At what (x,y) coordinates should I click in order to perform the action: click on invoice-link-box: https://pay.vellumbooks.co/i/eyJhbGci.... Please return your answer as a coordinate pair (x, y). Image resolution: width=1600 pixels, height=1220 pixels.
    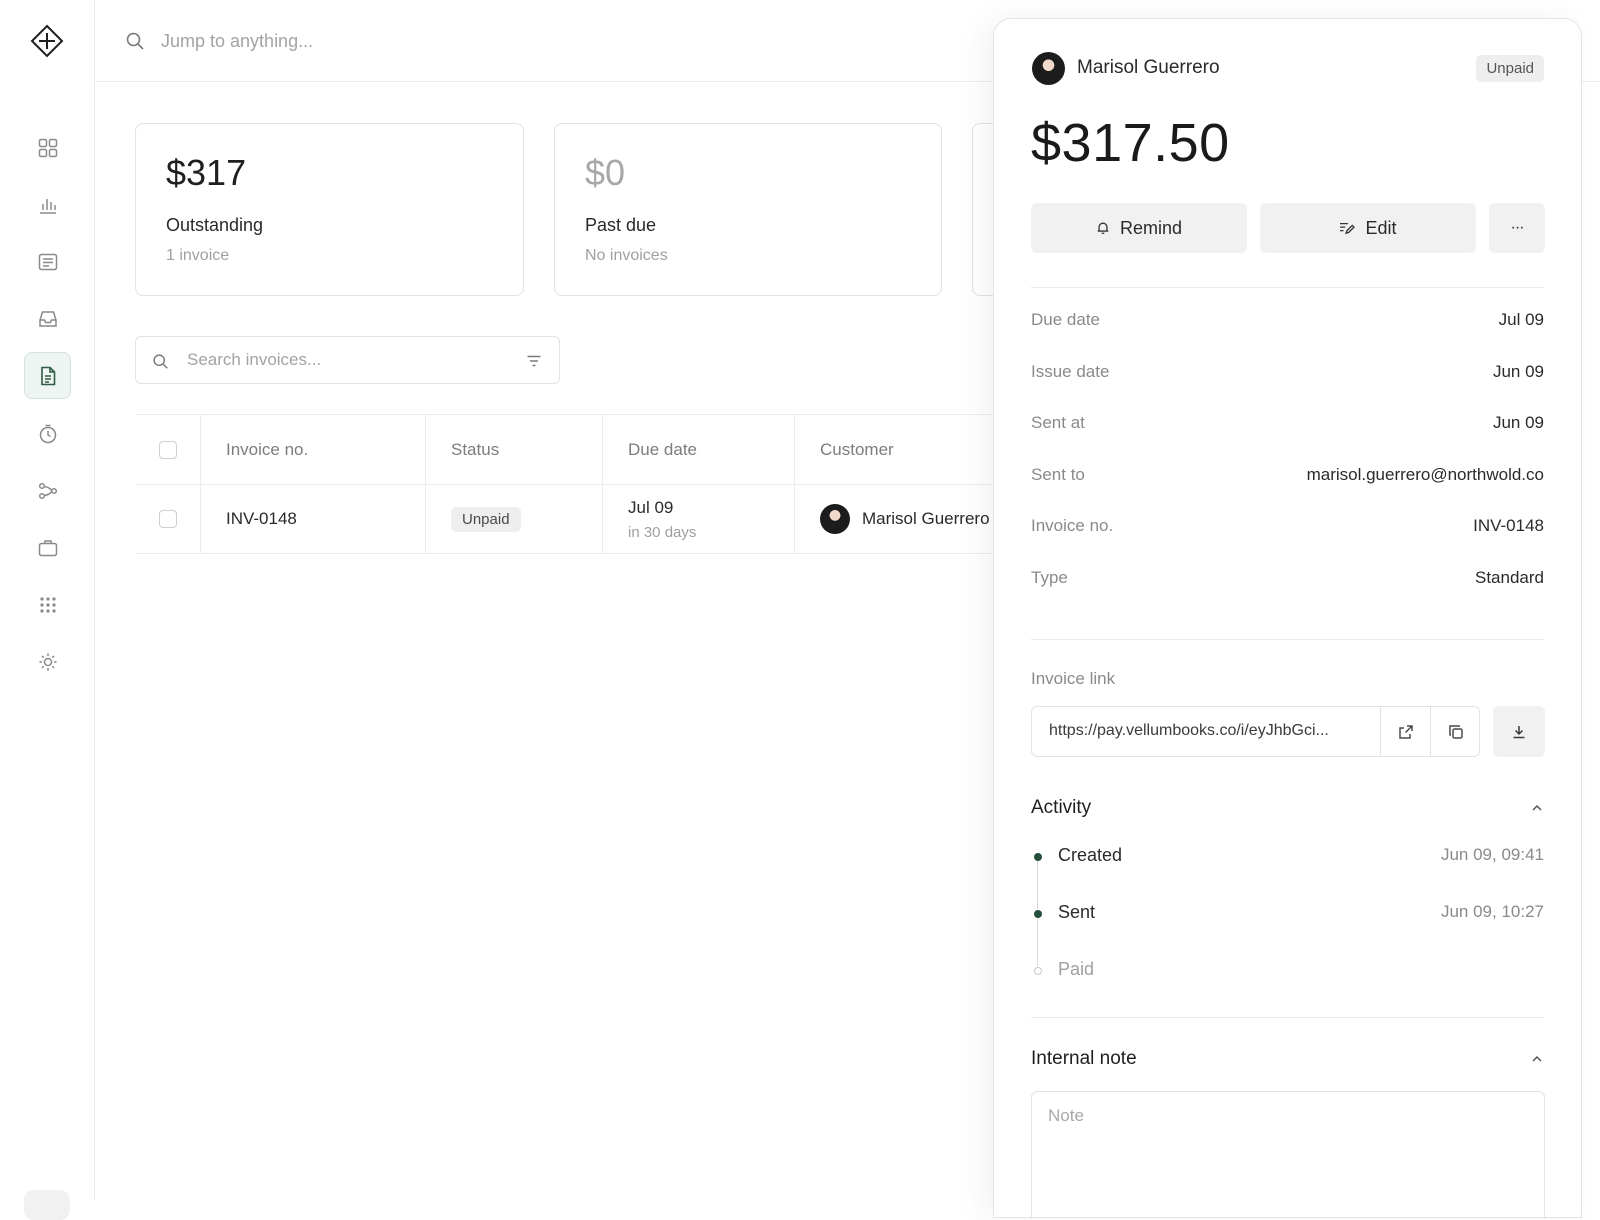
    Looking at the image, I should click on (1255, 731).